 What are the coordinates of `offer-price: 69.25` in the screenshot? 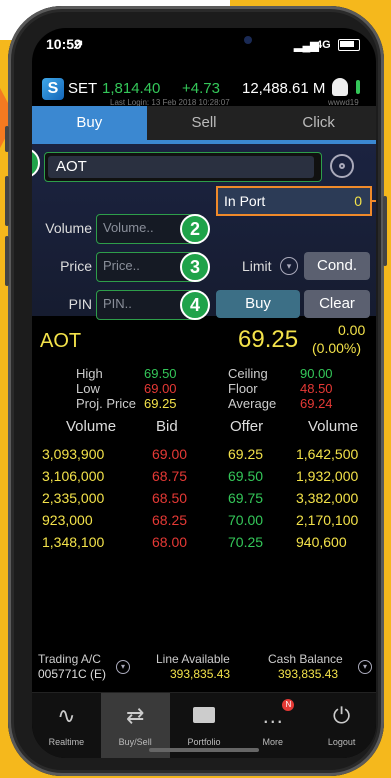 It's located at (246, 454).